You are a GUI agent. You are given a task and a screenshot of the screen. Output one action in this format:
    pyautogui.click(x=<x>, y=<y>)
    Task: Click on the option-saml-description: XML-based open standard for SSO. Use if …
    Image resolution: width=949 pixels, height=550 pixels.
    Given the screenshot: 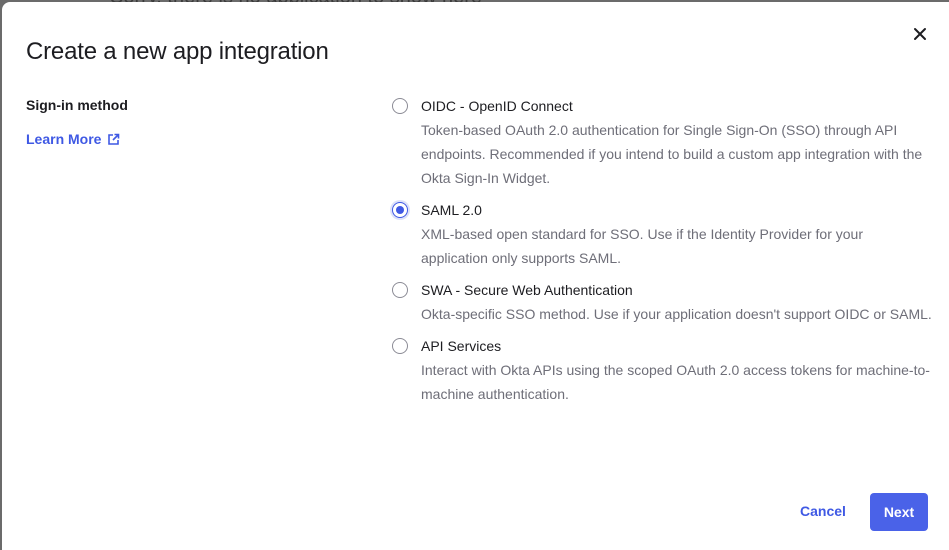 What is the action you would take?
    pyautogui.click(x=642, y=246)
    